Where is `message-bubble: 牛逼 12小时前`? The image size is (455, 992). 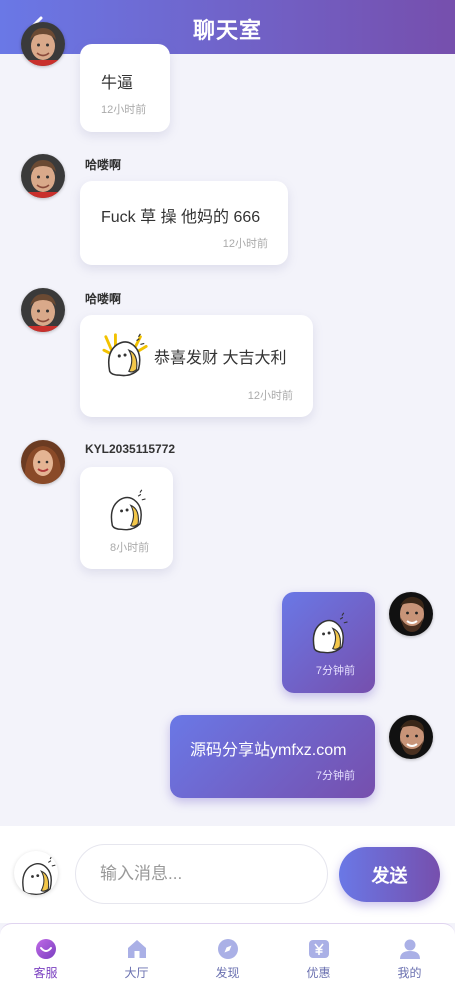
message-bubble: 牛逼 12小时前 is located at coordinates (125, 88).